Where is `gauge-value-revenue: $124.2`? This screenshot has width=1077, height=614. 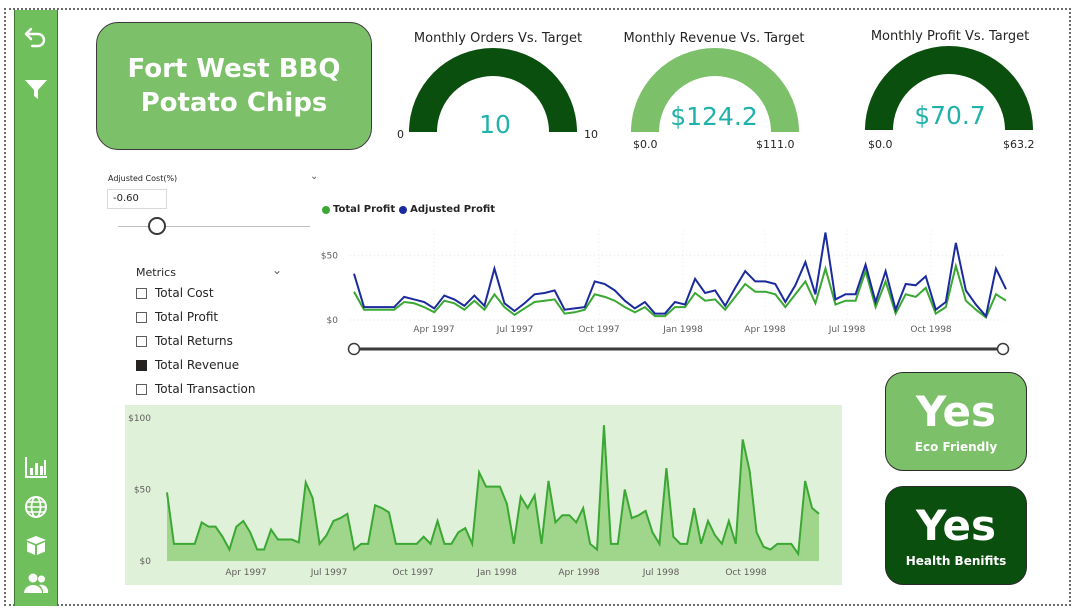
gauge-value-revenue: $124.2 is located at coordinates (714, 116).